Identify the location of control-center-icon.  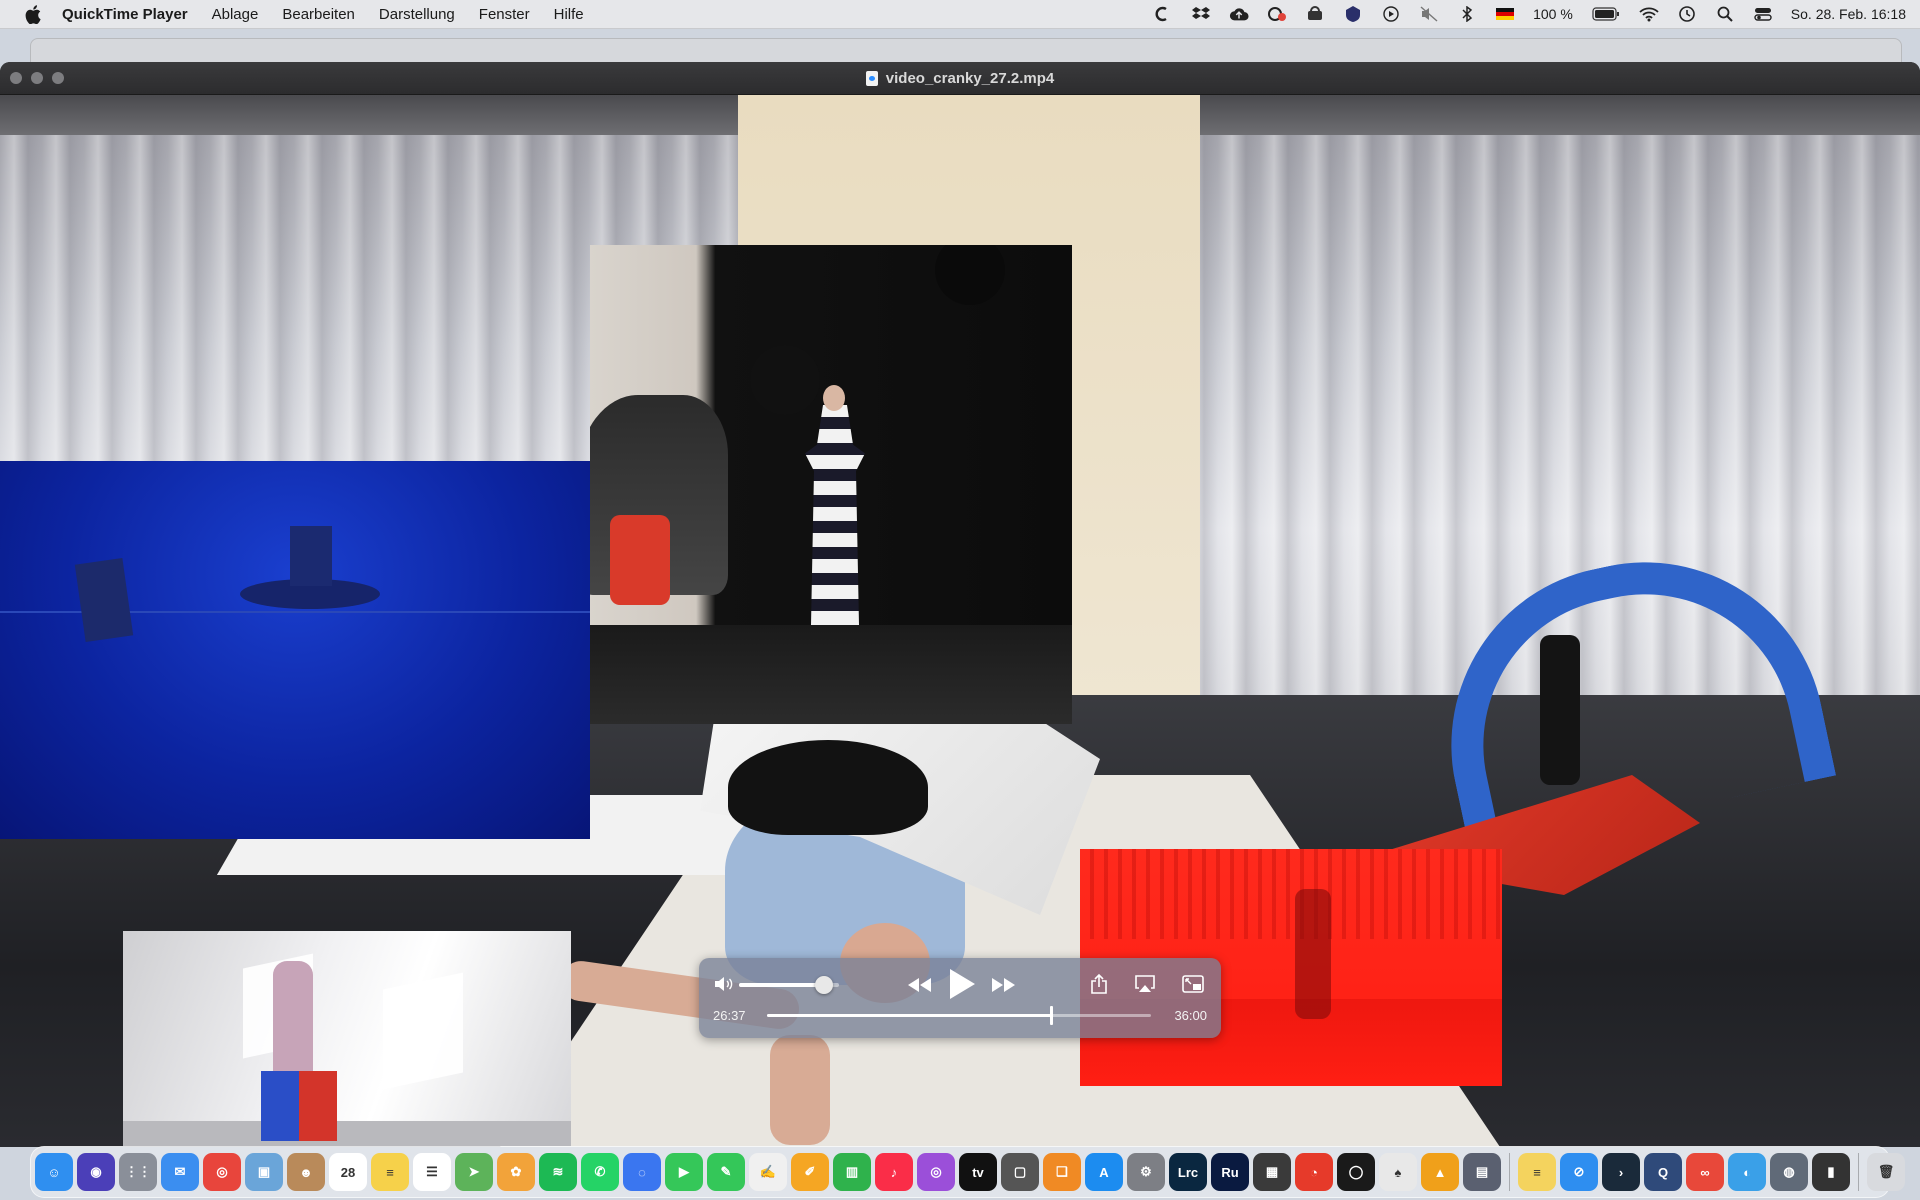
(1763, 14).